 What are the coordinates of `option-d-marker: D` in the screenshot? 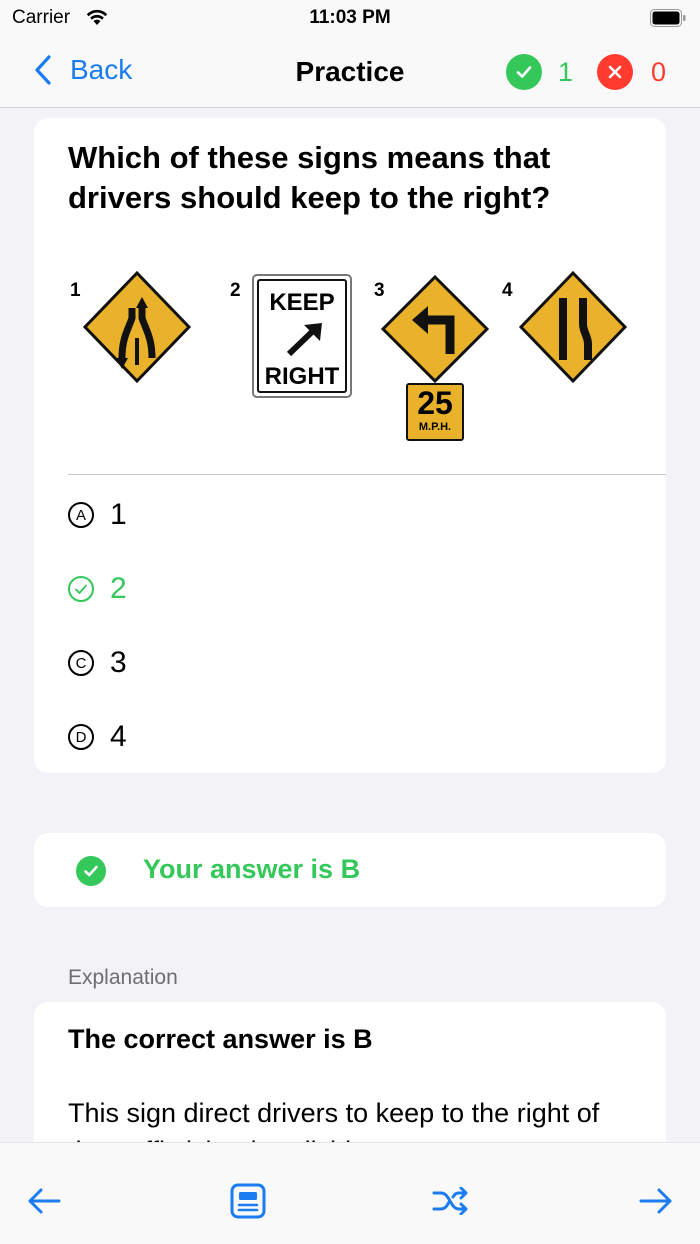 It's located at (81, 737).